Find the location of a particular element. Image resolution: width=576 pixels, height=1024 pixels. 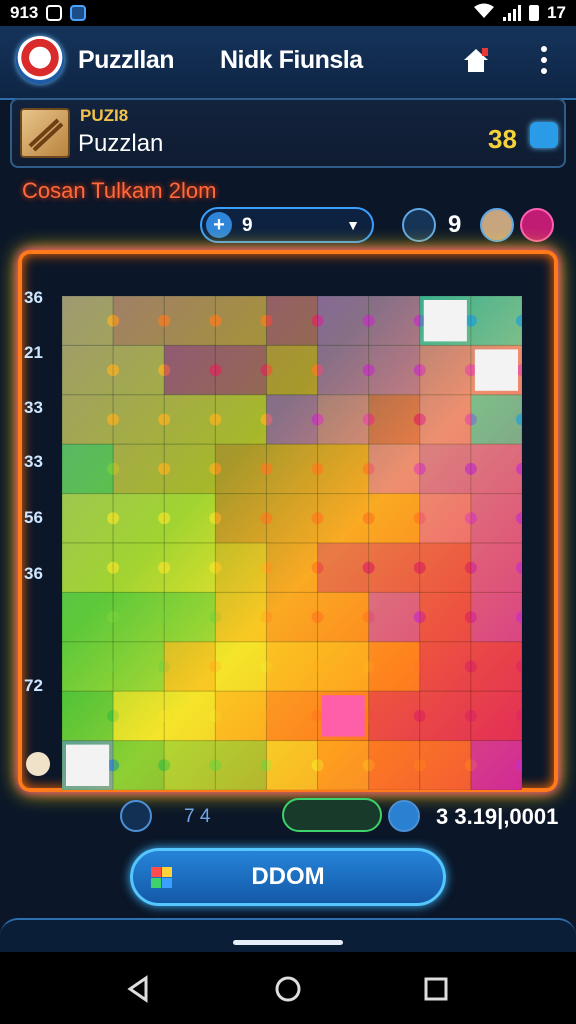

target-icon is located at coordinates (537, 225).